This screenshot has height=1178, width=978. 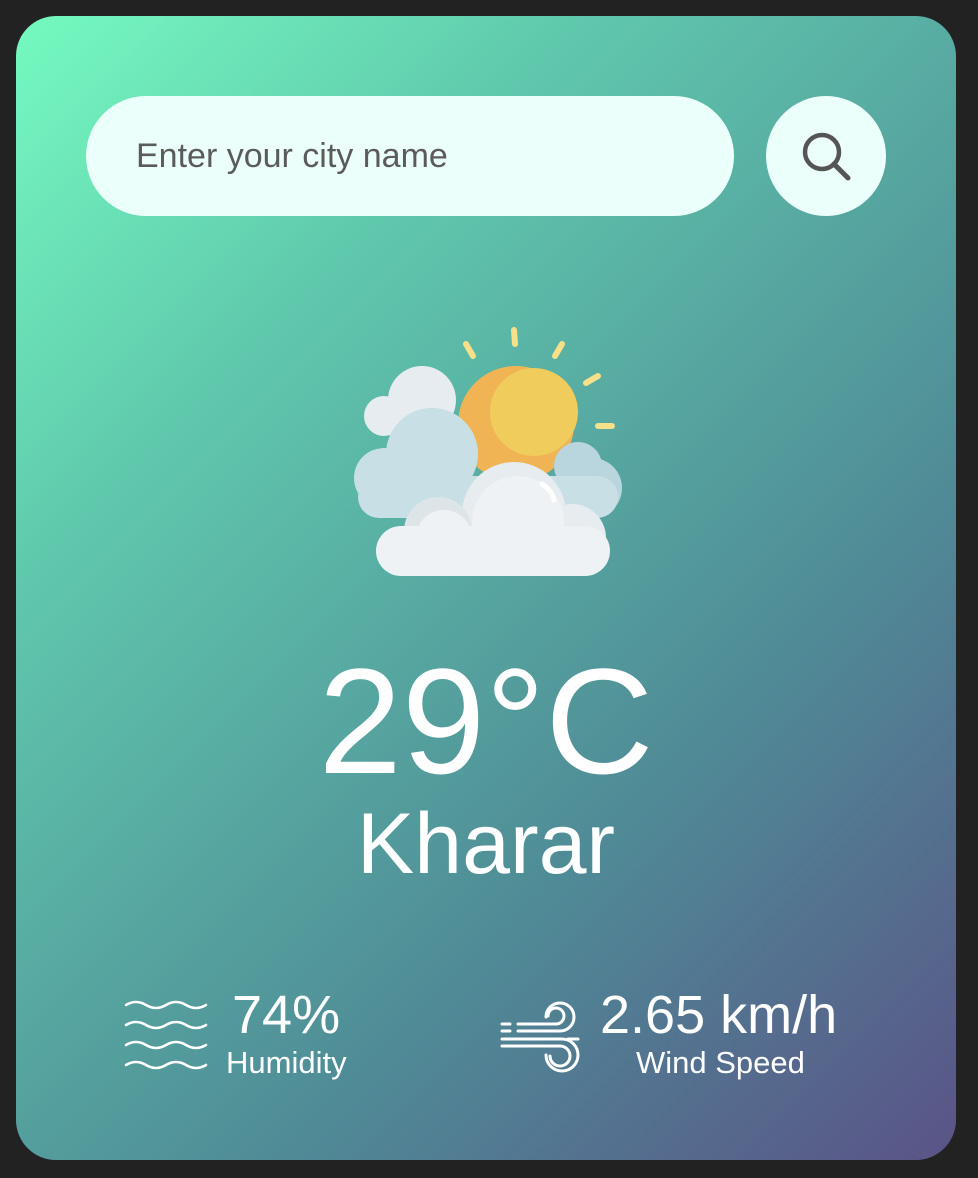 I want to click on wind-speed-value: 2.65 km/h, so click(x=719, y=1015).